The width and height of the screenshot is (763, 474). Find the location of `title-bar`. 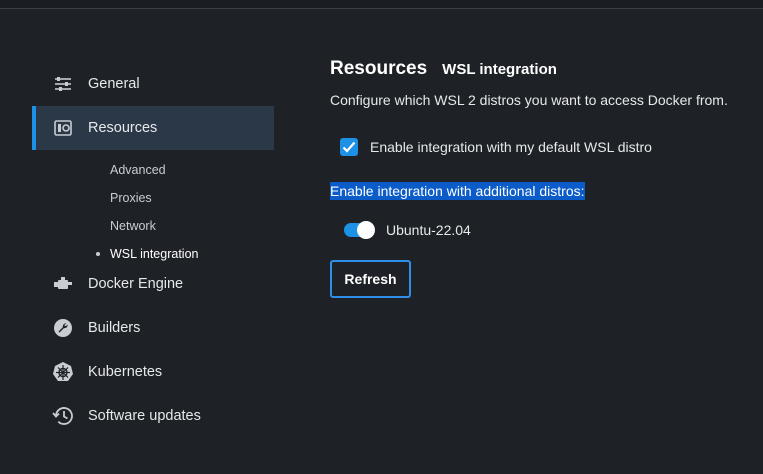

title-bar is located at coordinates (381, 4).